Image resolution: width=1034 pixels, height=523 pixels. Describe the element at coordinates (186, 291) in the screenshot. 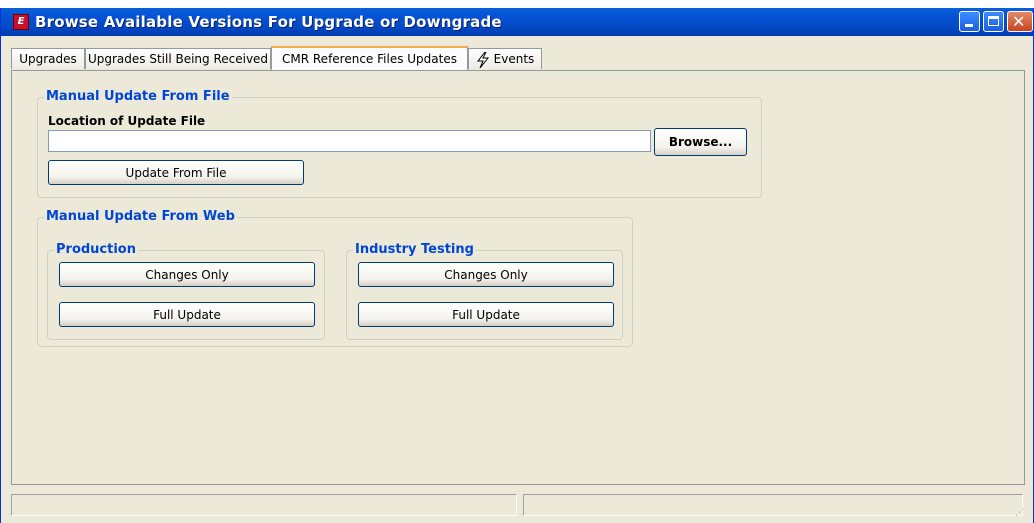

I see `production-group: Production Changes Only Full Update` at that location.